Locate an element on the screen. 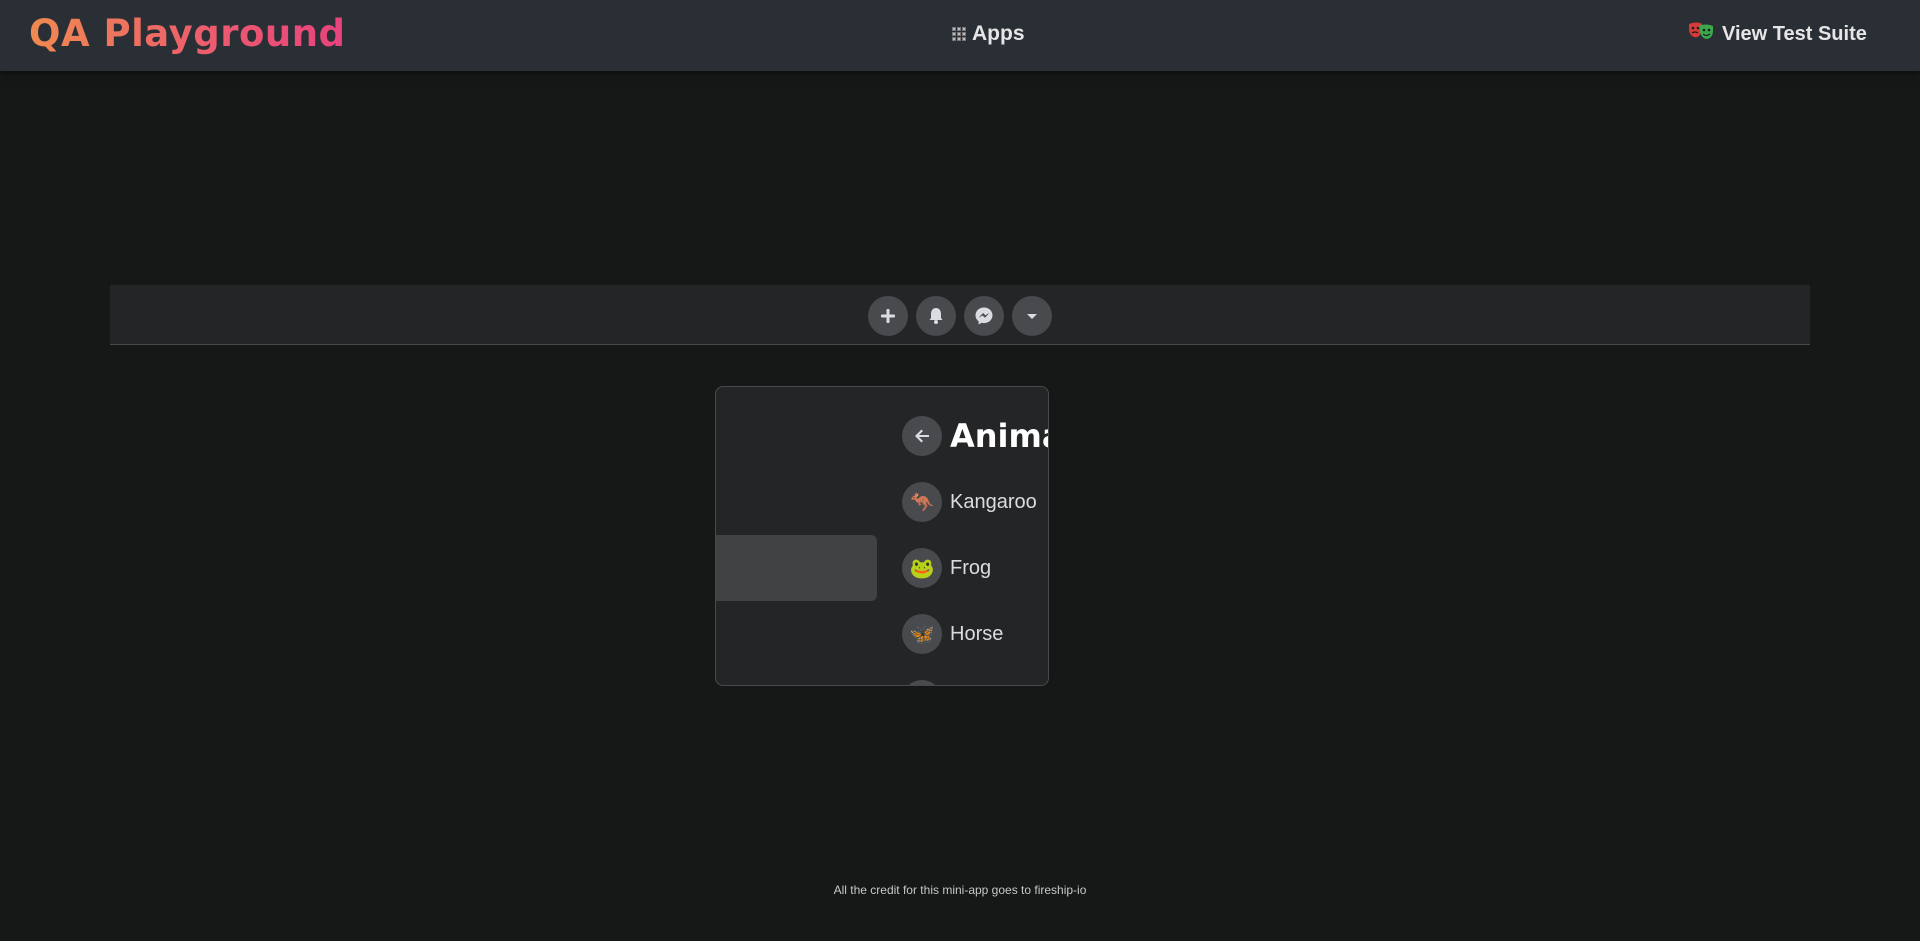  grid-icon is located at coordinates (959, 34).